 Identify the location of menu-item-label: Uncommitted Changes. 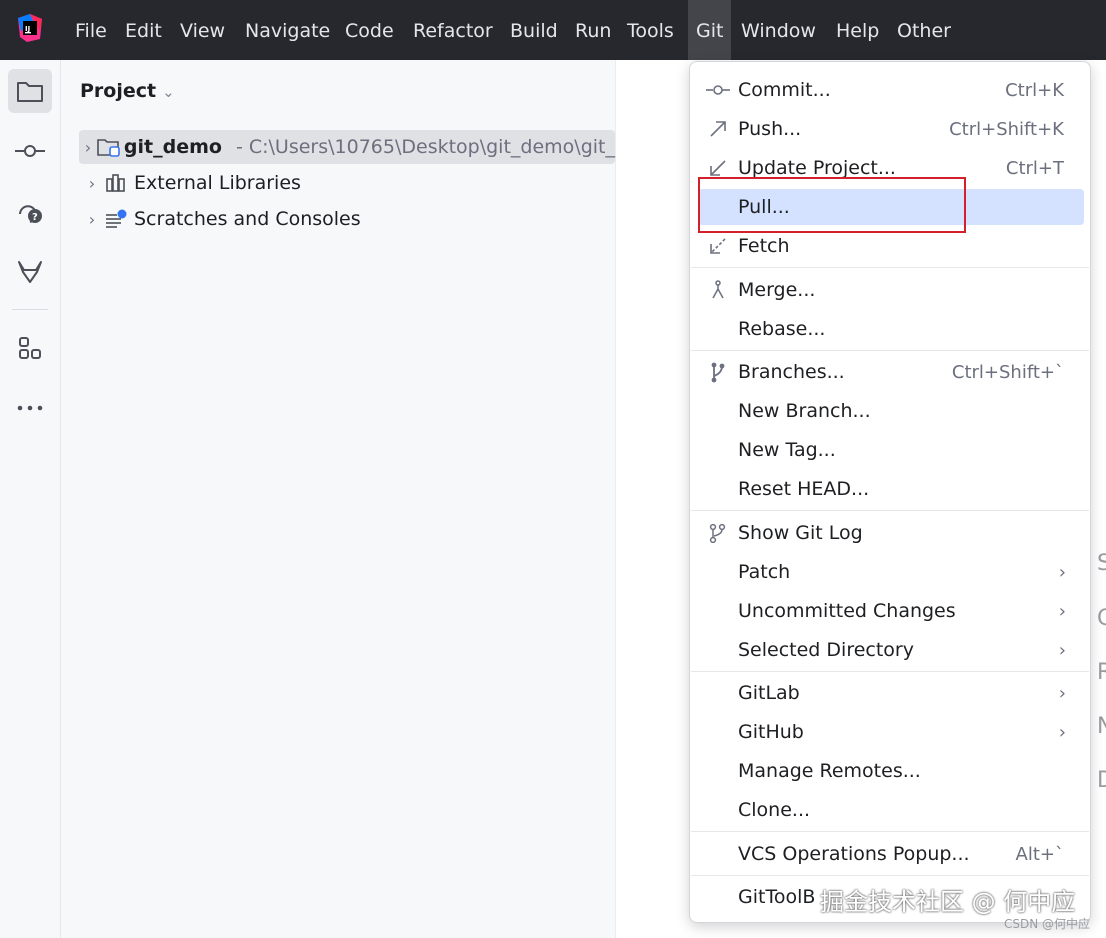
(847, 611).